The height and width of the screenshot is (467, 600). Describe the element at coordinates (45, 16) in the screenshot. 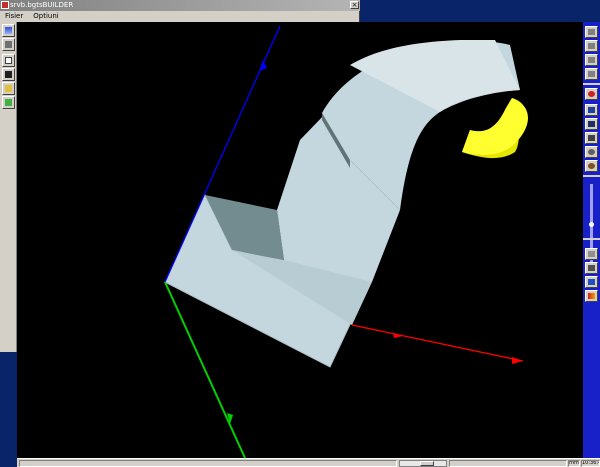

I see `menu-optiuni: Optiuni` at that location.